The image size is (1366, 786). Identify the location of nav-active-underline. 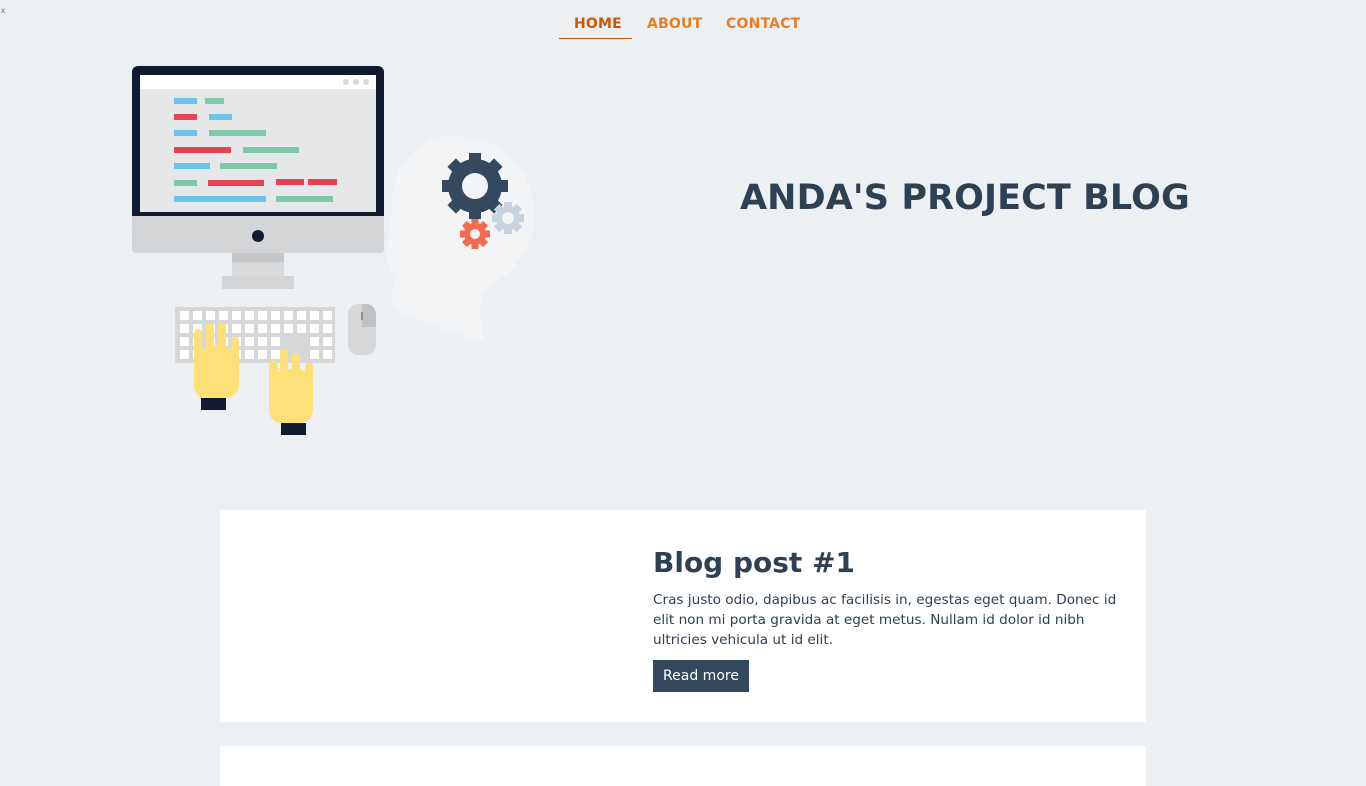
(595, 38).